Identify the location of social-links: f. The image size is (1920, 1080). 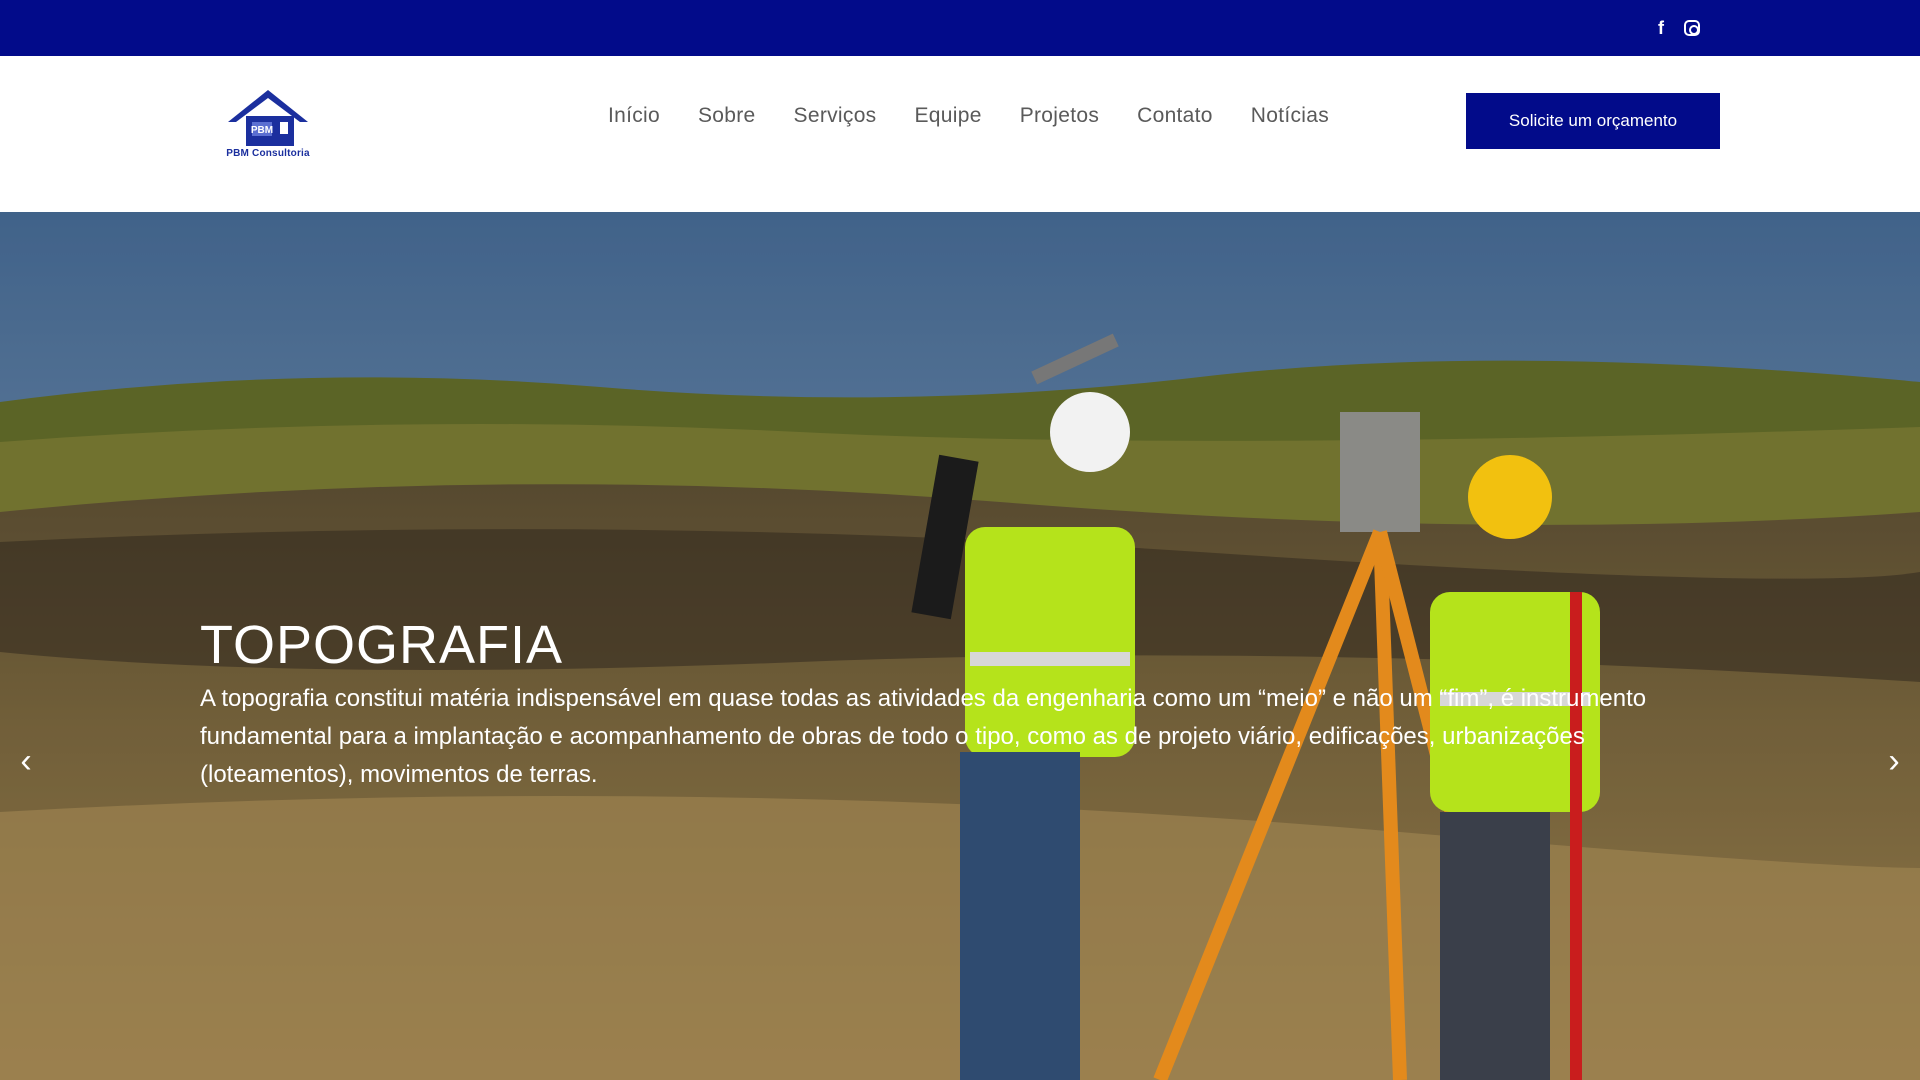
(1679, 28).